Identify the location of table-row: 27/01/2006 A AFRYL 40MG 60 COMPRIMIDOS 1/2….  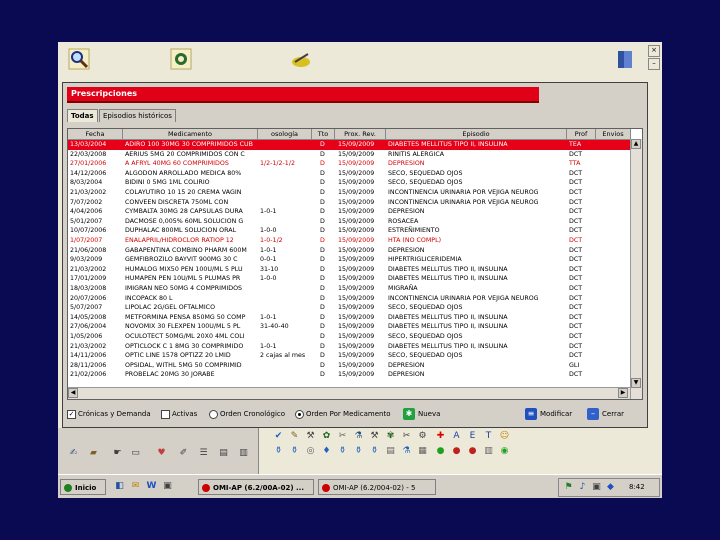
(349, 164).